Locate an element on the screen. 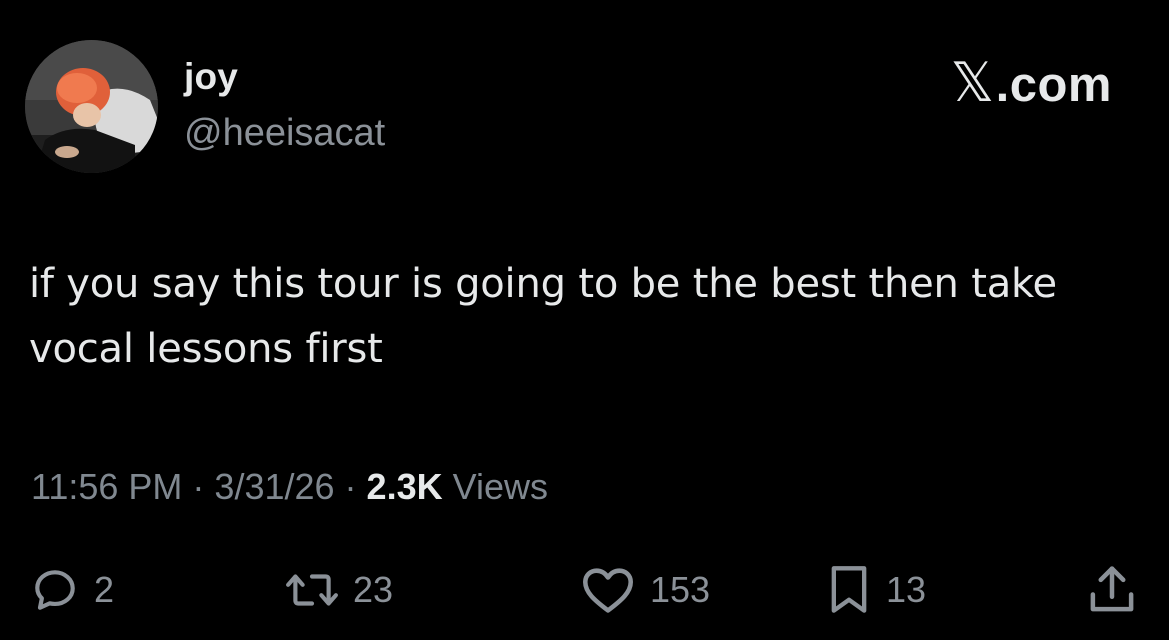 This screenshot has width=1169, height=640. bookmark-icon is located at coordinates (849, 589).